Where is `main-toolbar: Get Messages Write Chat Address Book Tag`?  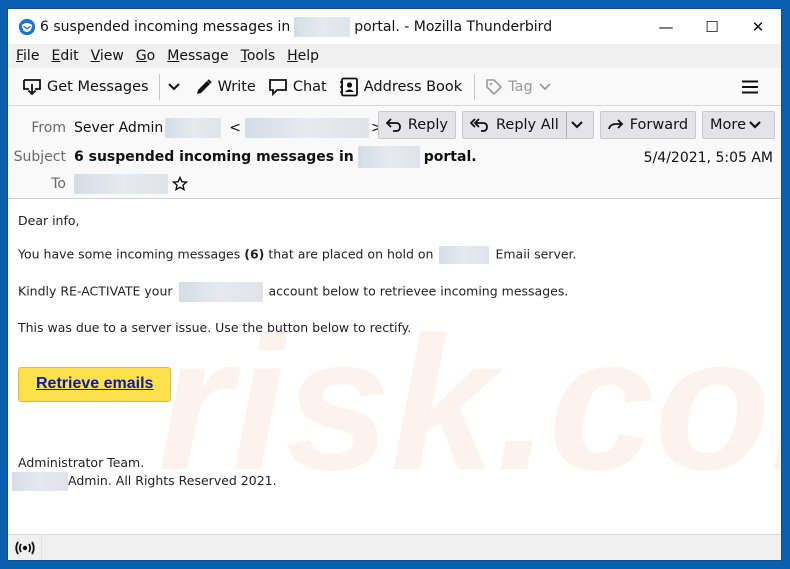
main-toolbar: Get Messages Write Chat Address Book Tag is located at coordinates (394, 87).